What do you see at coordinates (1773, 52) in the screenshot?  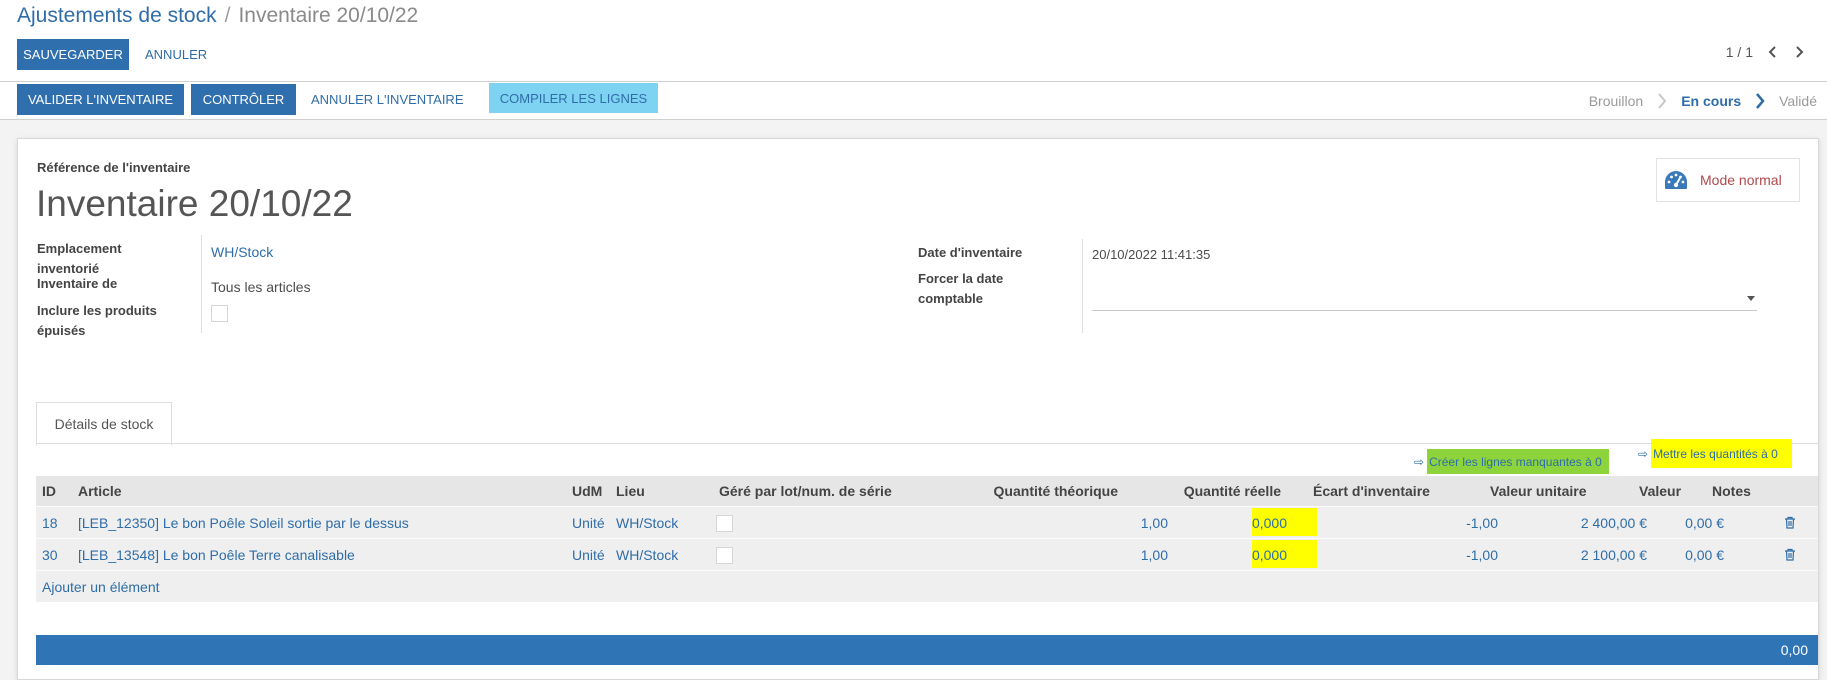 I see `chevron-left-icon` at bounding box center [1773, 52].